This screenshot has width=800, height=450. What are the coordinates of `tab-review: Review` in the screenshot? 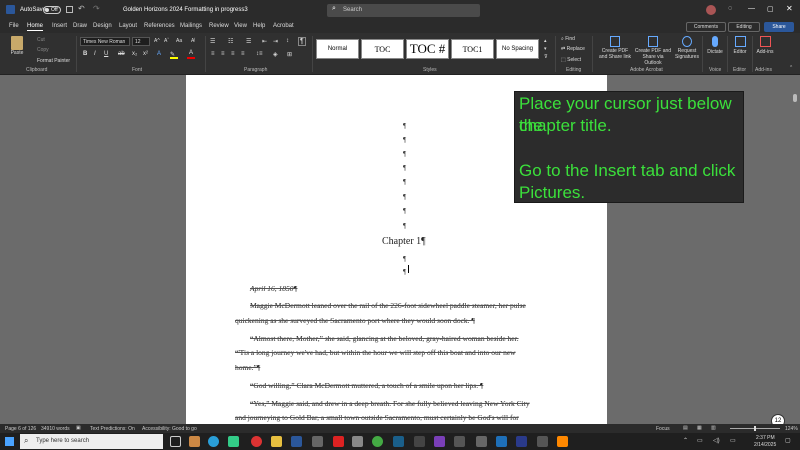 It's located at (219, 26).